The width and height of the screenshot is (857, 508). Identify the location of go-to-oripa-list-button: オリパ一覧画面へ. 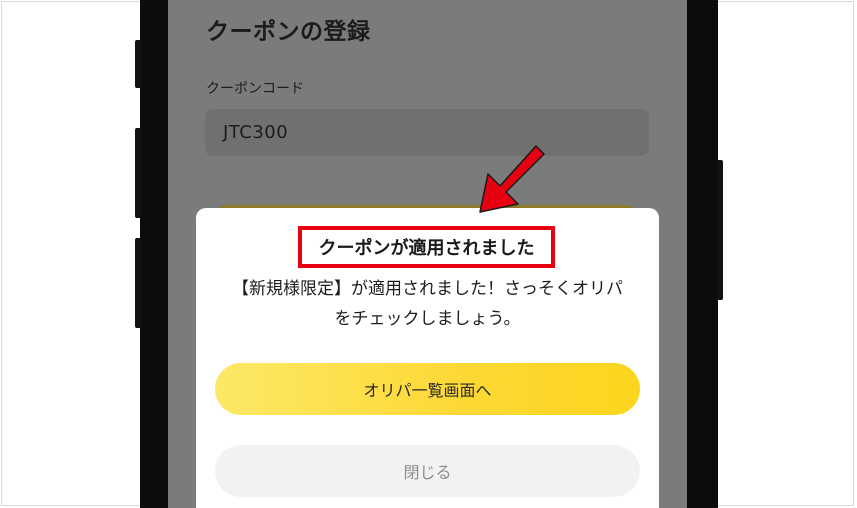
(427, 389).